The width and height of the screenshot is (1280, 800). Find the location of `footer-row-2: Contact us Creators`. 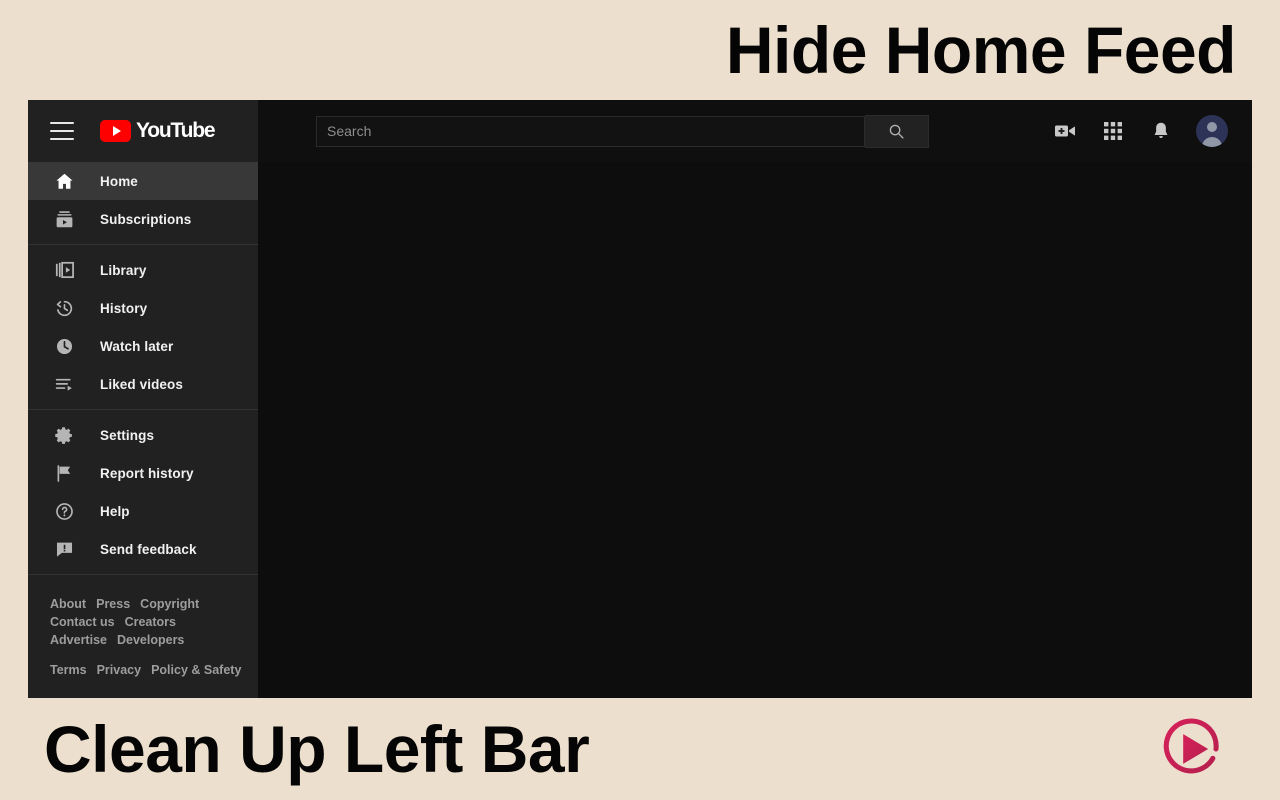

footer-row-2: Contact us Creators is located at coordinates (154, 622).